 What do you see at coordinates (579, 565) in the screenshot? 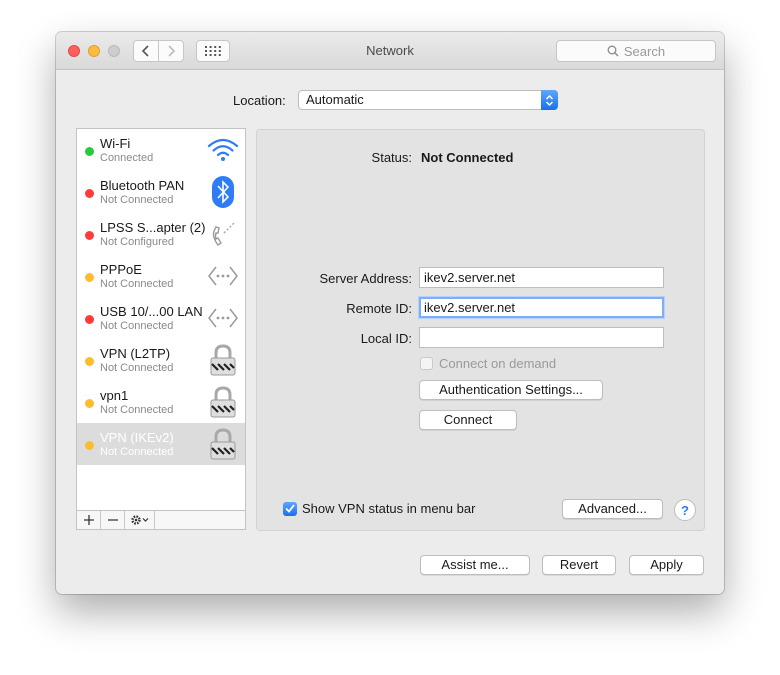
I see `revert-button: Revert` at bounding box center [579, 565].